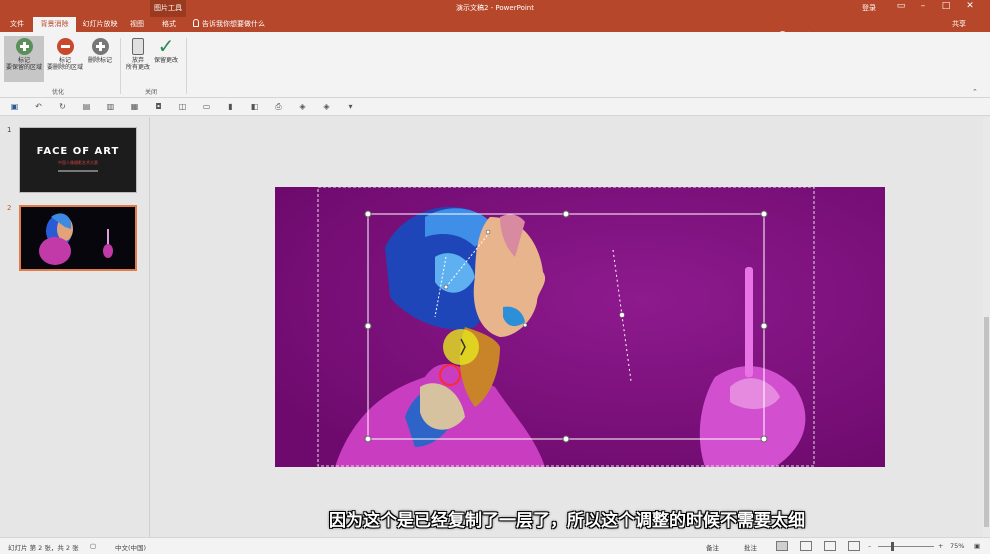 The width and height of the screenshot is (990, 554). I want to click on thumbnail-subtitle: 中国人像摄影艺术大赛, so click(78, 162).